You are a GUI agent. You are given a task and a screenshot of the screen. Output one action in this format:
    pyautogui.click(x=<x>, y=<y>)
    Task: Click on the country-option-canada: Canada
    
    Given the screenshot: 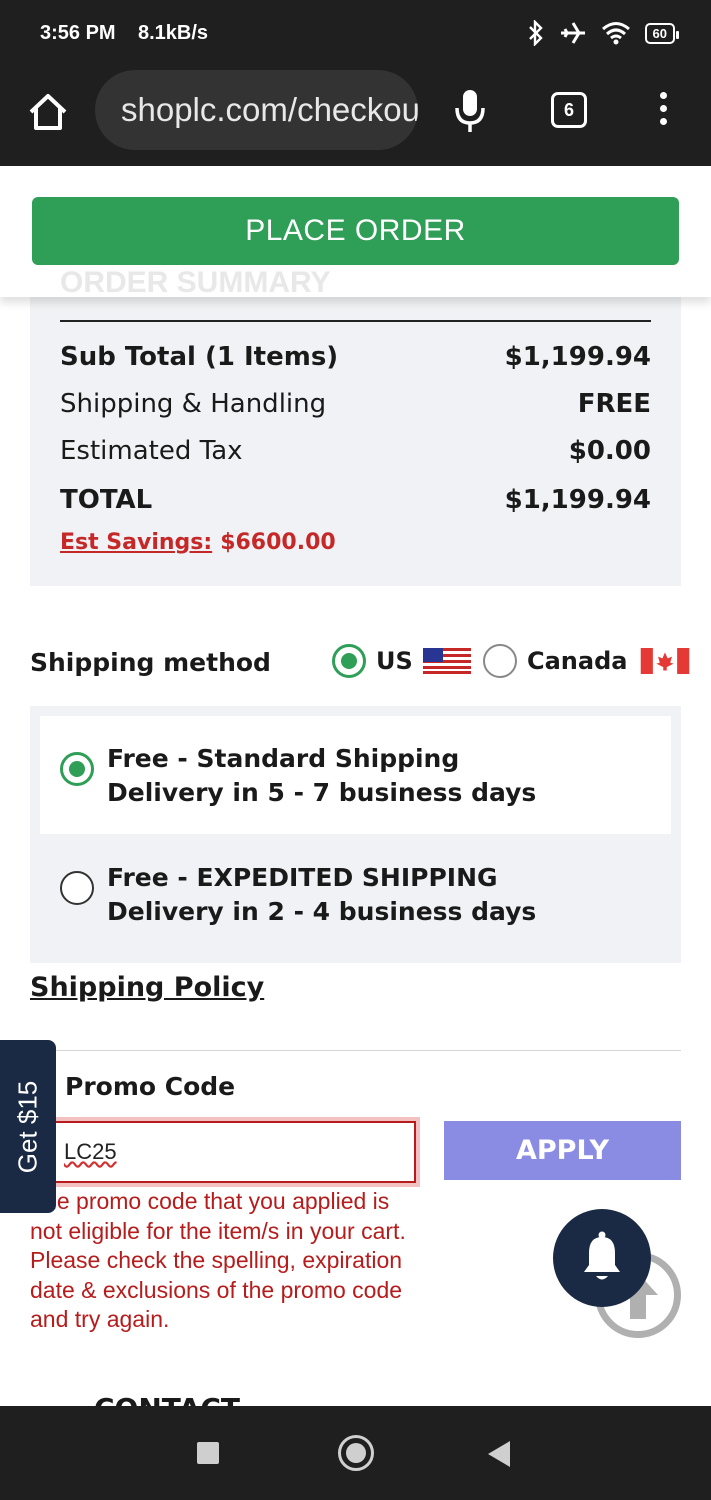 What is the action you would take?
    pyautogui.click(x=588, y=661)
    